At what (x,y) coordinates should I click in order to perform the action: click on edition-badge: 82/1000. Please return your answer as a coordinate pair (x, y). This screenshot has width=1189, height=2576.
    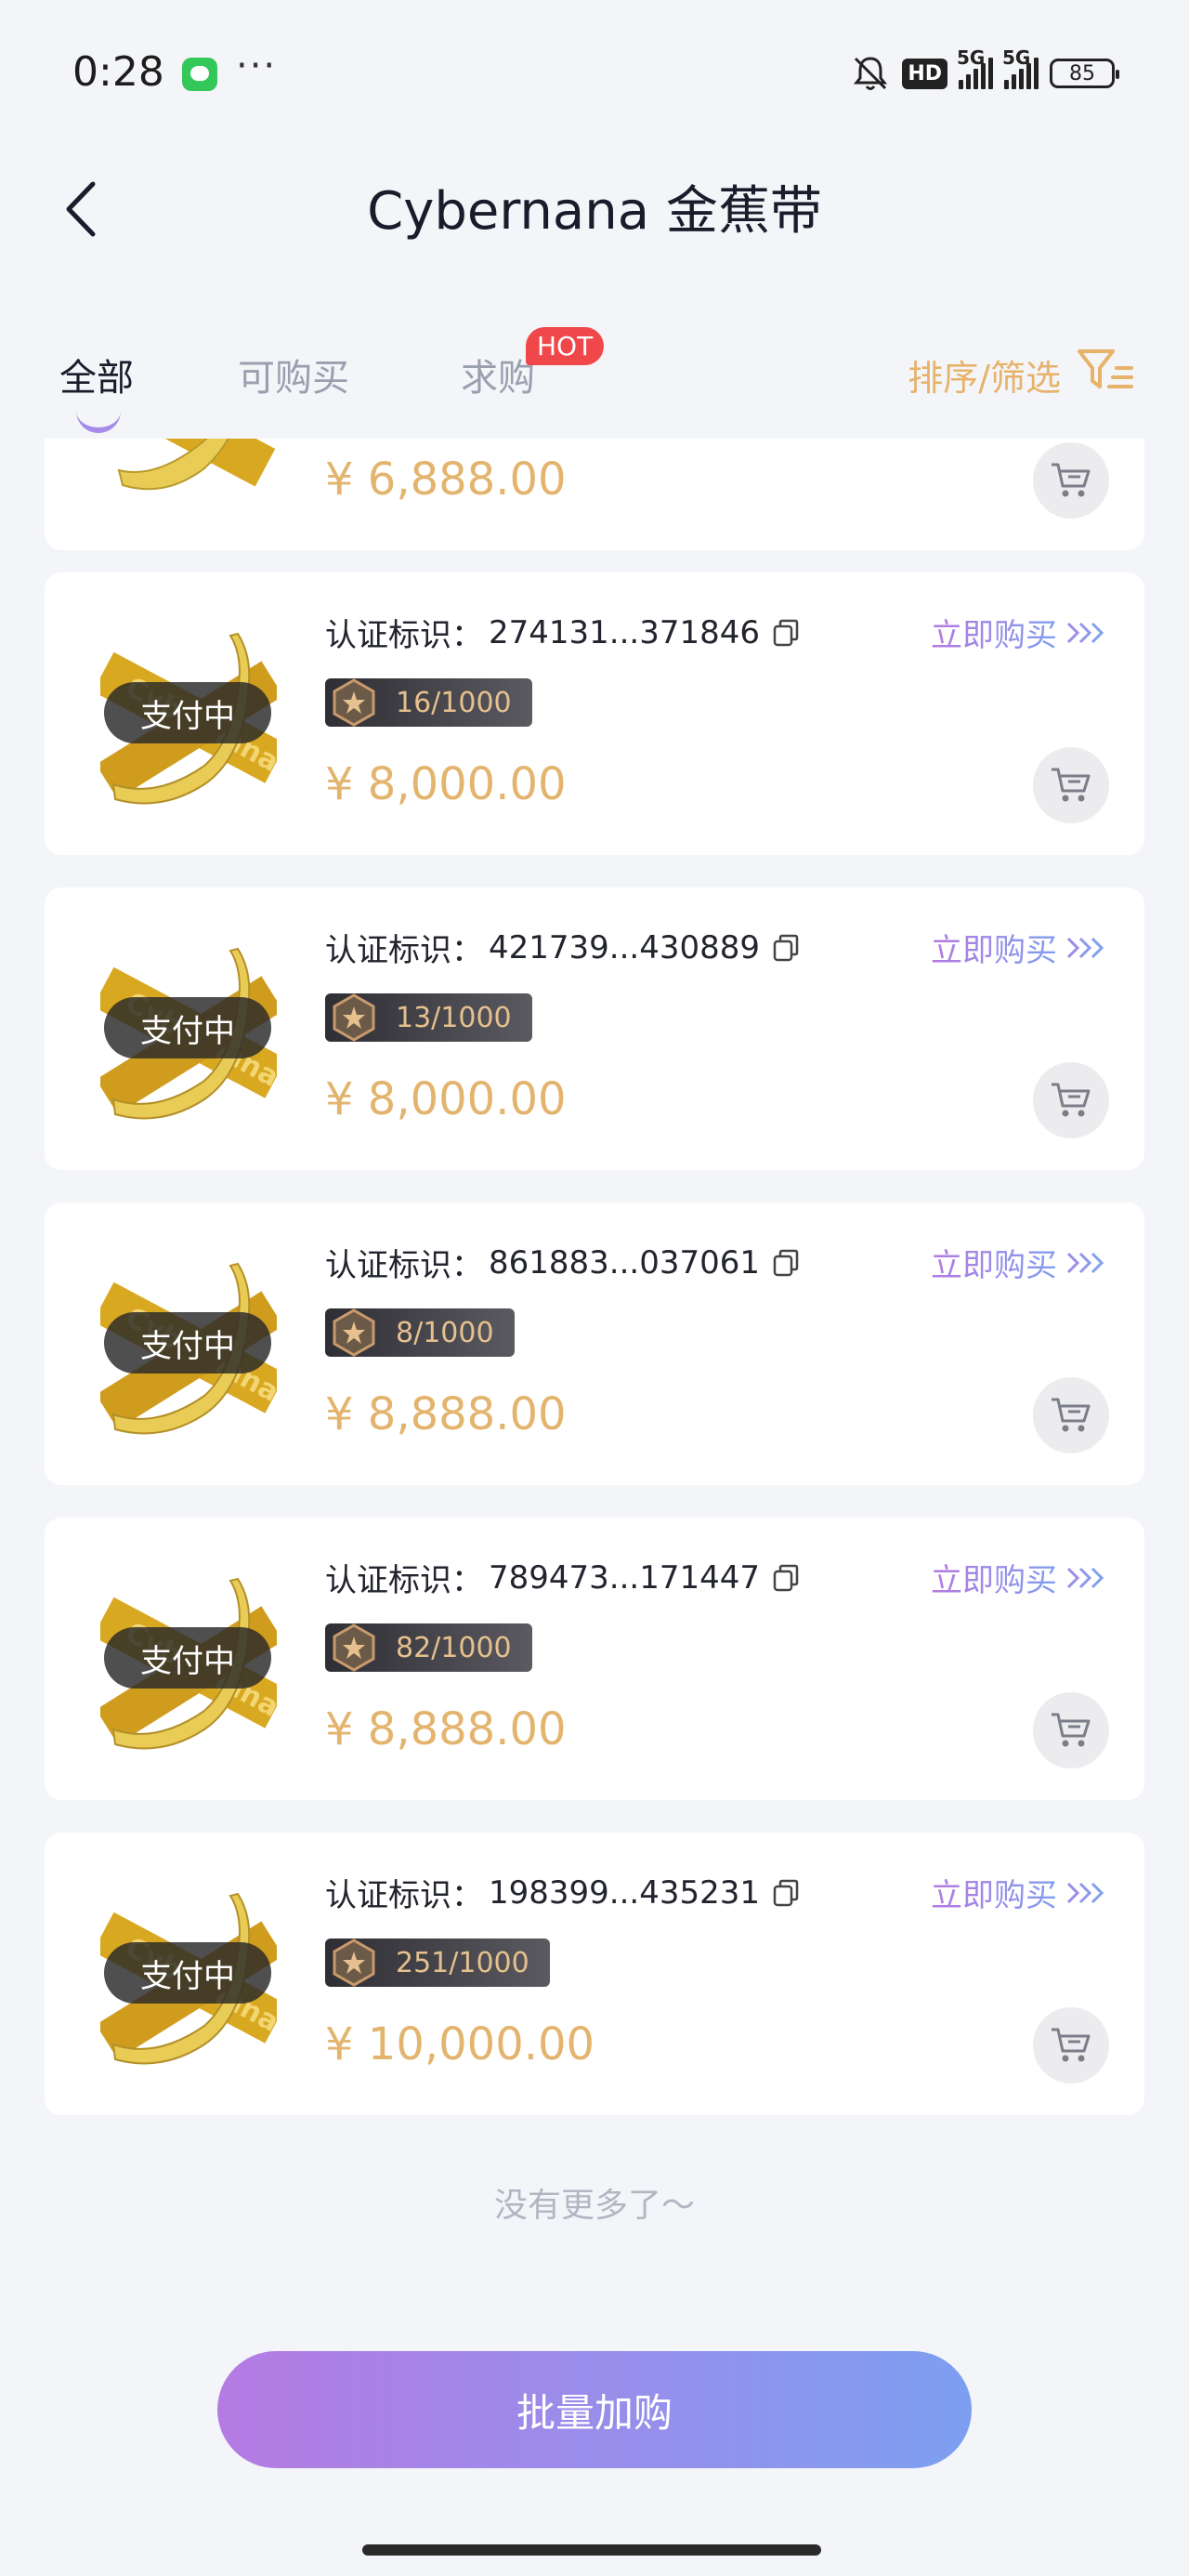
    Looking at the image, I should click on (429, 1647).